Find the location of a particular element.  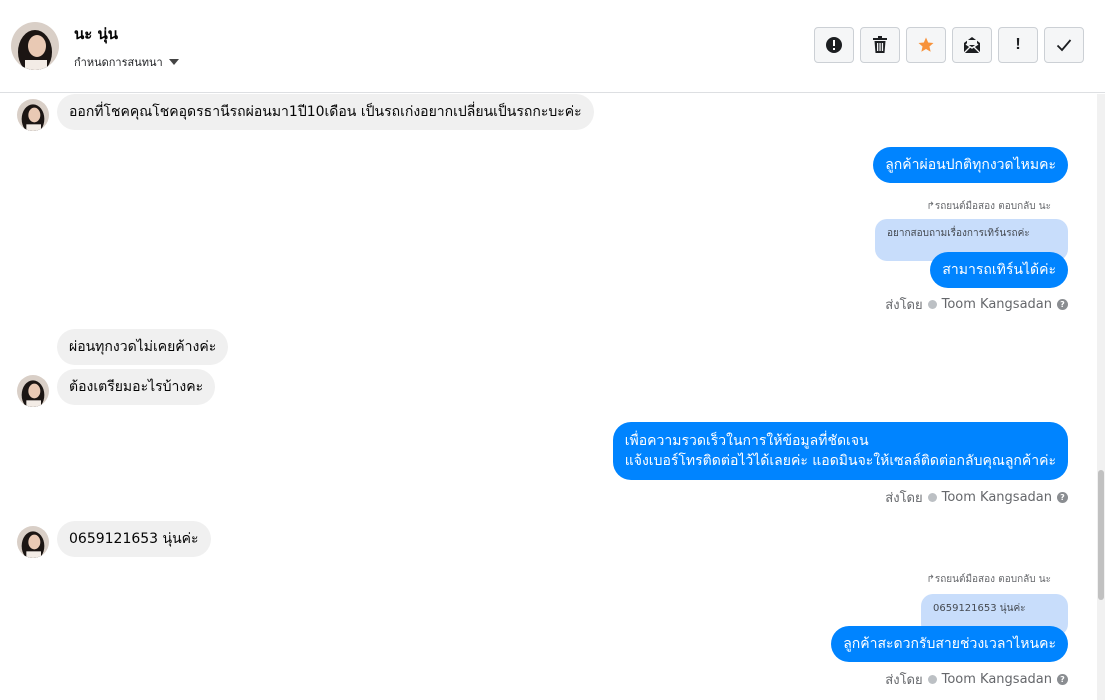

envelope-icon is located at coordinates (972, 45).